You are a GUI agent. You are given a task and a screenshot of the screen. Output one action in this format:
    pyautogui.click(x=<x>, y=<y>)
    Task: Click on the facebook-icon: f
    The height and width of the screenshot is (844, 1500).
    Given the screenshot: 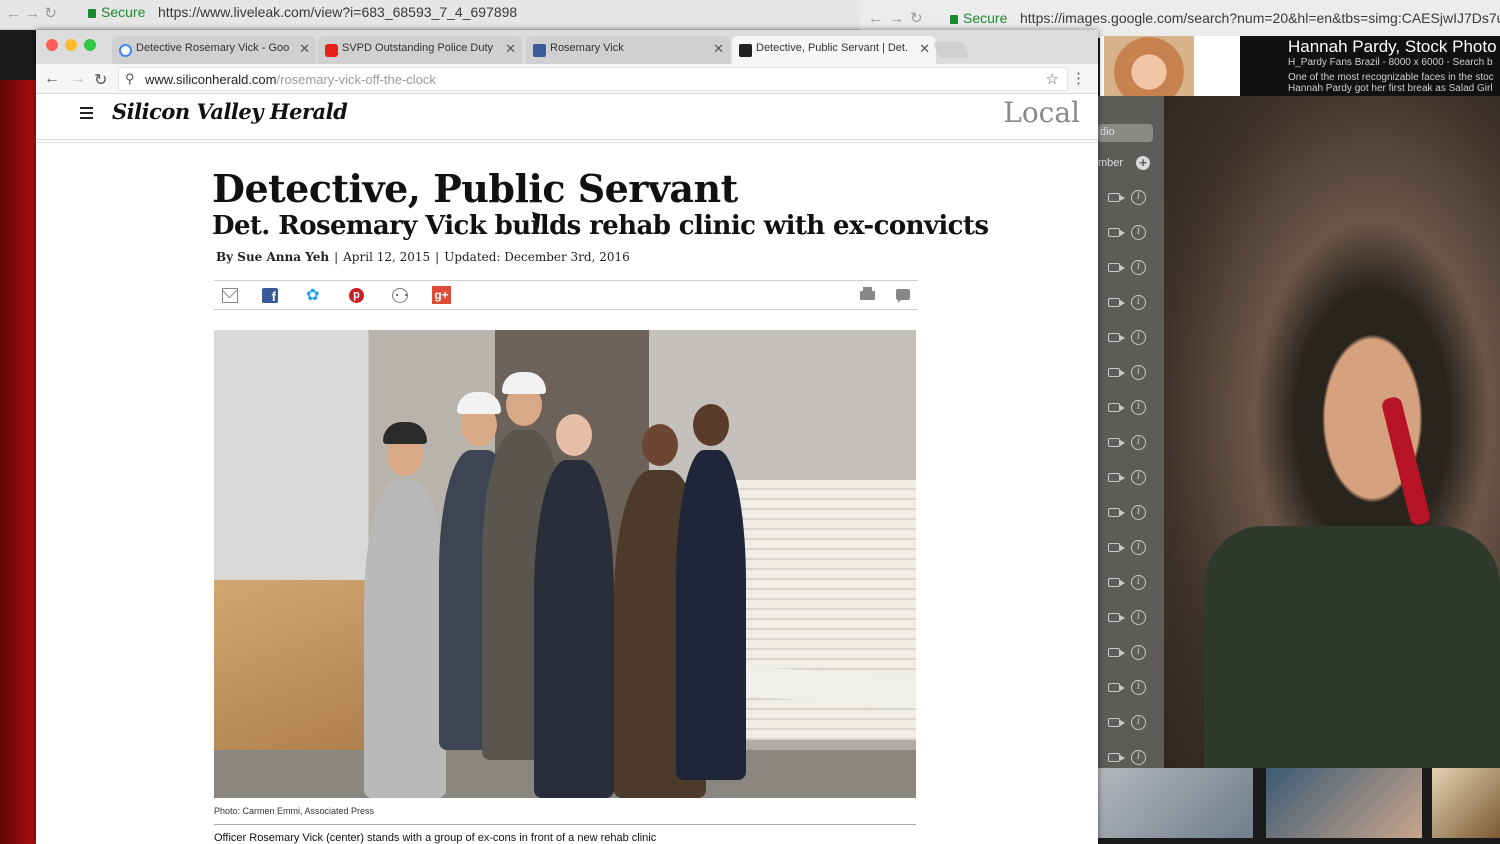 What is the action you would take?
    pyautogui.click(x=270, y=296)
    